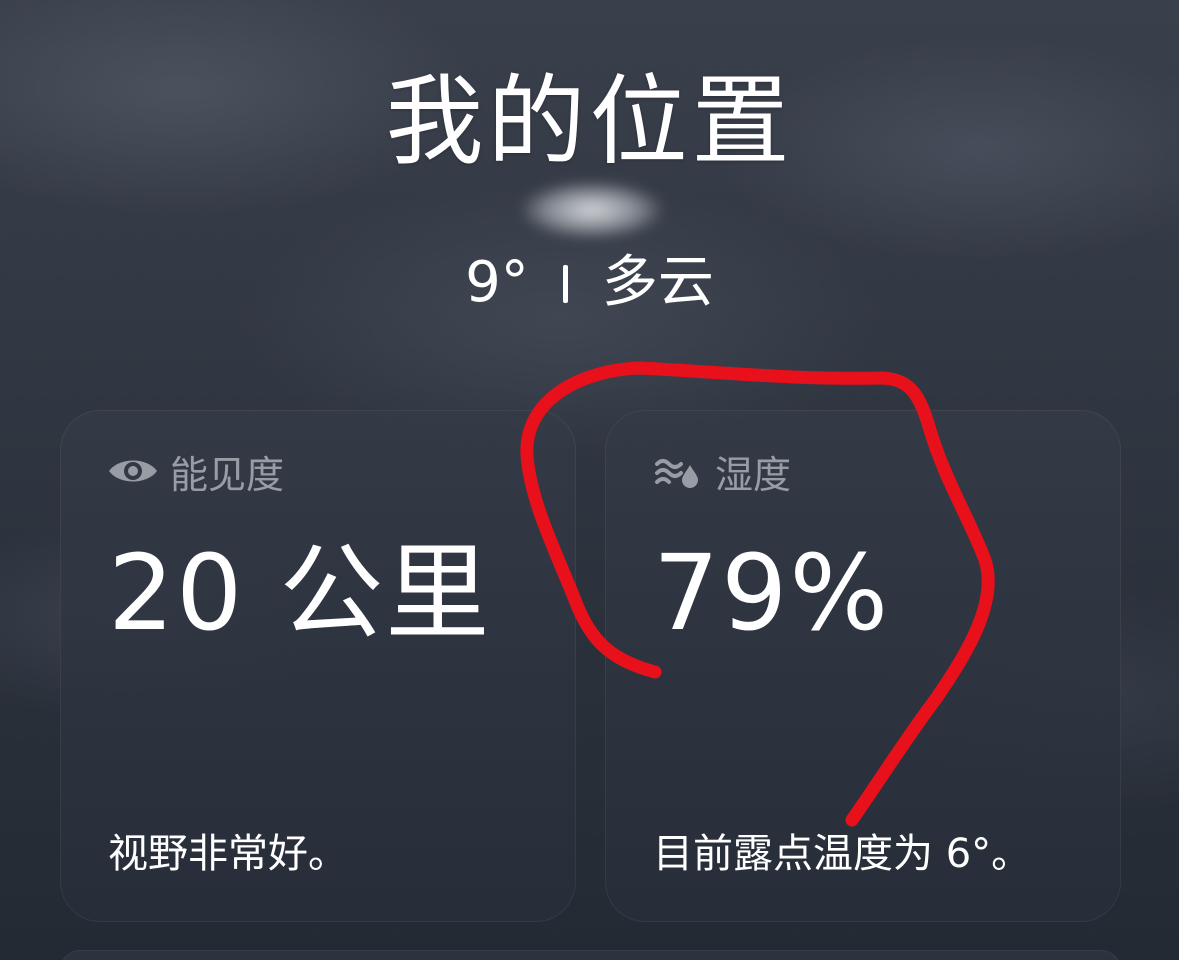 This screenshot has width=1179, height=960. What do you see at coordinates (657, 282) in the screenshot?
I see `weather-condition: 多云` at bounding box center [657, 282].